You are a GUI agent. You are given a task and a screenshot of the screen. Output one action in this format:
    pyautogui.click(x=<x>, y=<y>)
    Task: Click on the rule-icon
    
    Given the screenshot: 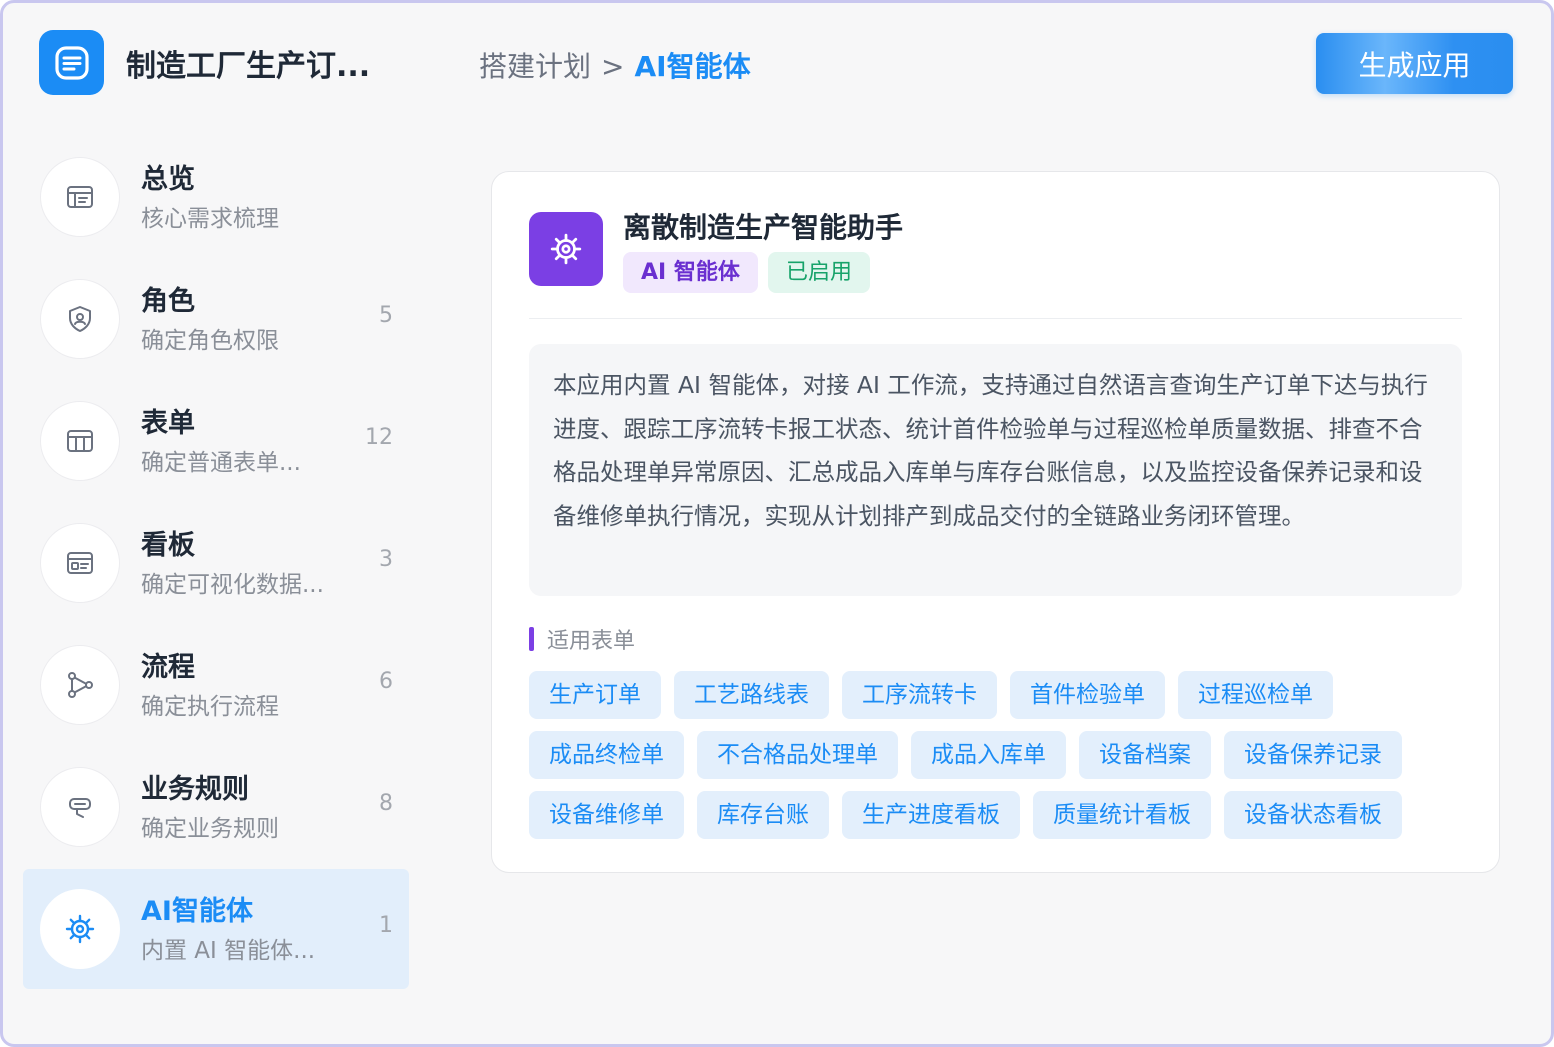 What is the action you would take?
    pyautogui.click(x=80, y=807)
    